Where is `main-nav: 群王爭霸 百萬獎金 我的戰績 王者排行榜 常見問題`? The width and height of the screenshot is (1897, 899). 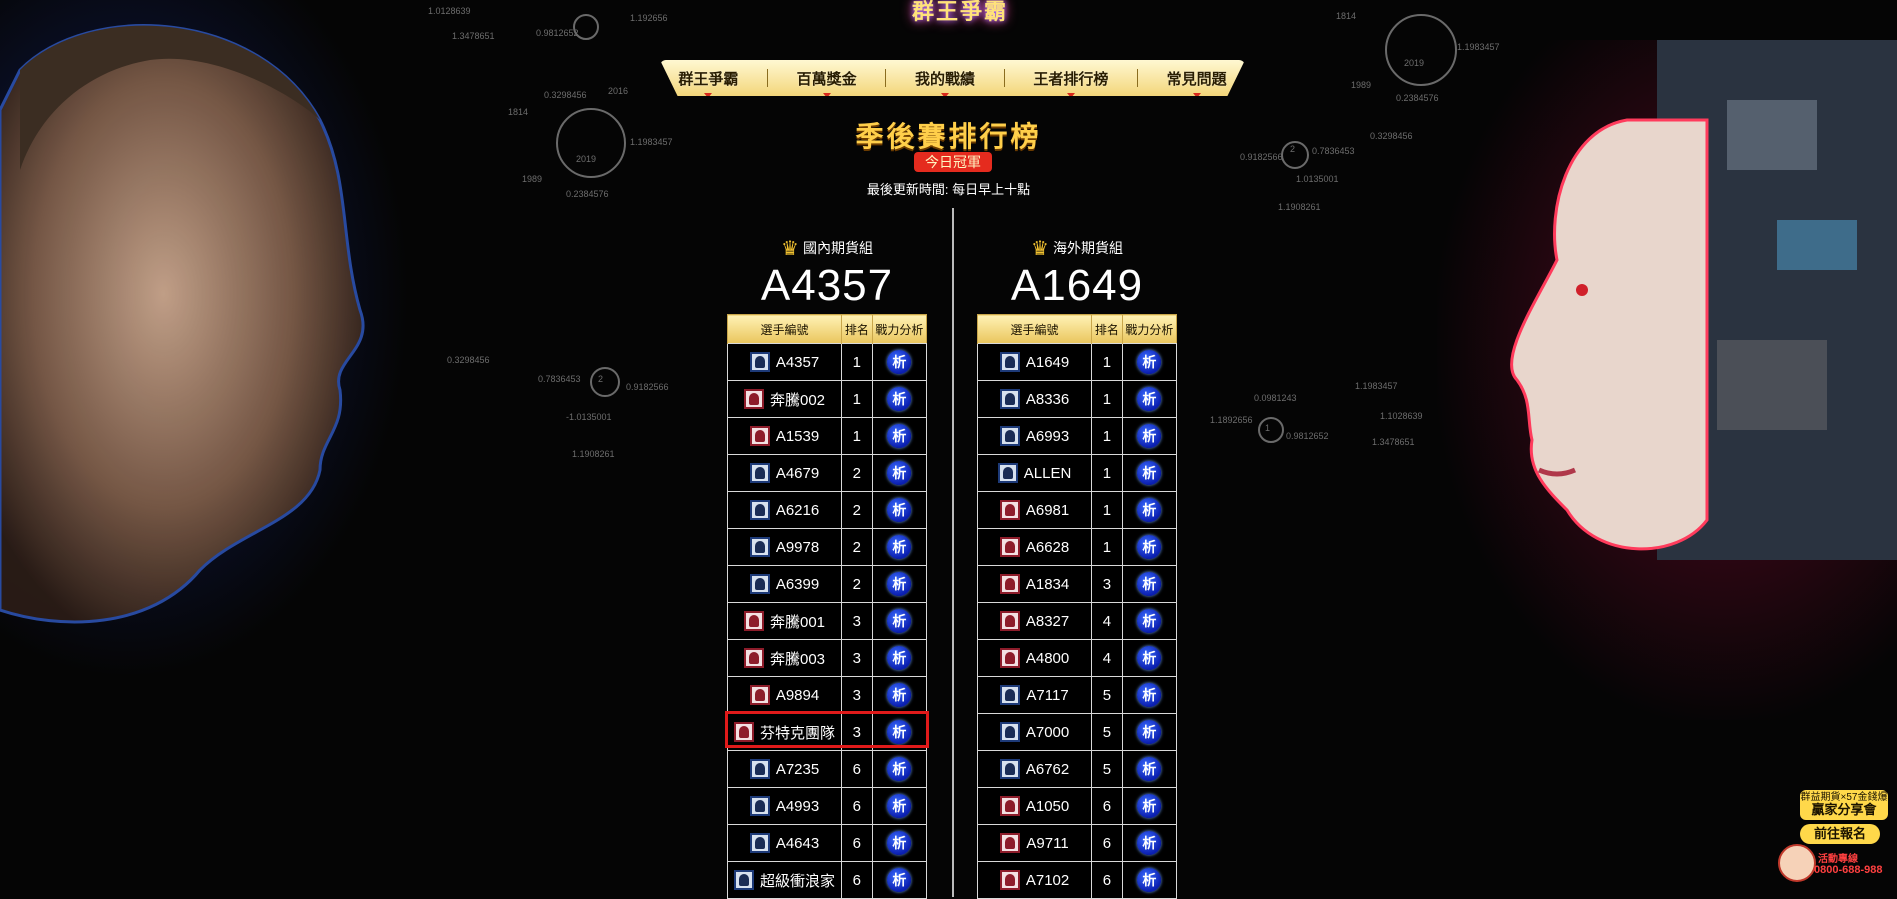
main-nav: 群王爭霸 百萬獎金 我的戰績 王者排行榜 常見問題 is located at coordinates (952, 78).